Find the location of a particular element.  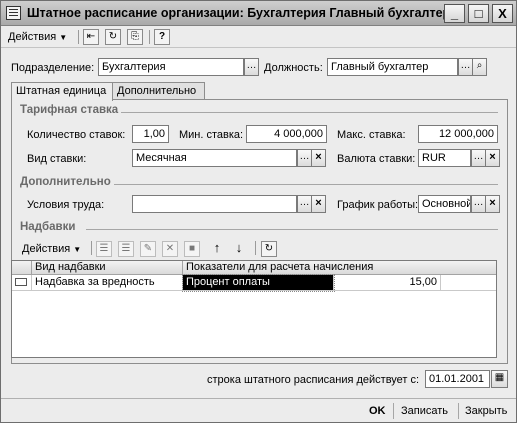

rates-count-field: 1,00 is located at coordinates (150, 134).